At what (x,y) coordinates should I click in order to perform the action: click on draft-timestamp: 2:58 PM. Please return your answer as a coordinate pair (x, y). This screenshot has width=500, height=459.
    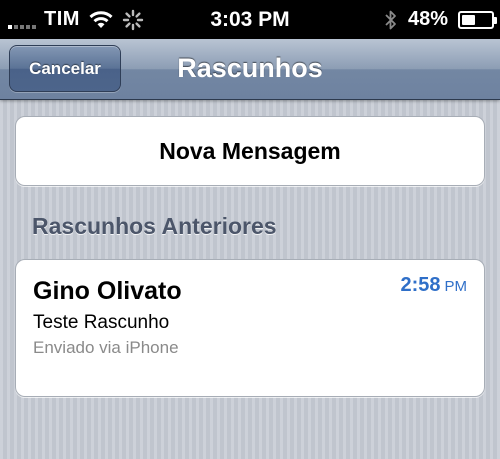
    Looking at the image, I should click on (433, 285).